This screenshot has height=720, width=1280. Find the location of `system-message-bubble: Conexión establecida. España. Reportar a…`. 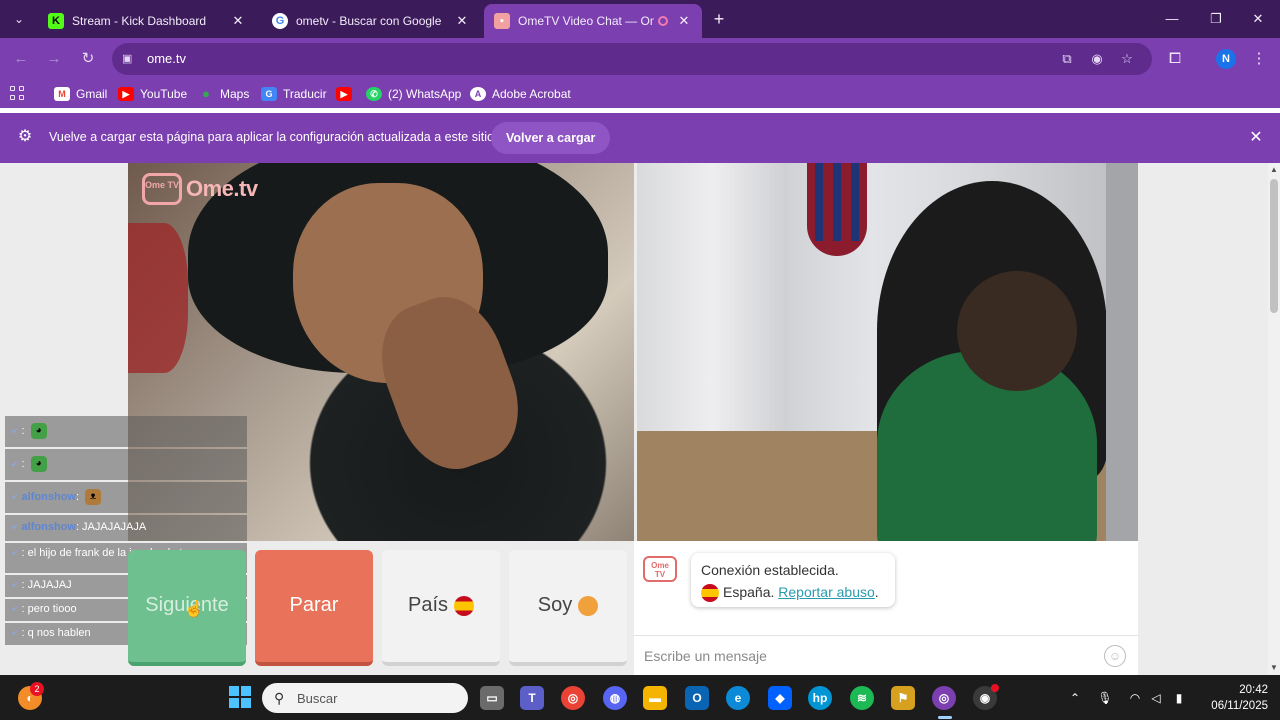

system-message-bubble: Conexión establecida. España. Reportar a… is located at coordinates (793, 580).